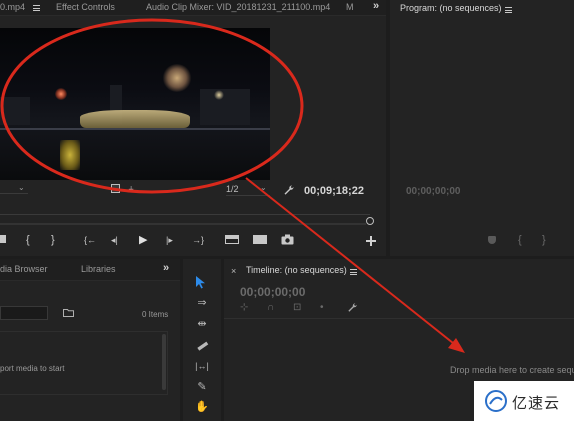 The width and height of the screenshot is (574, 421). Describe the element at coordinates (115, 188) in the screenshot. I see `marker-icon` at that location.